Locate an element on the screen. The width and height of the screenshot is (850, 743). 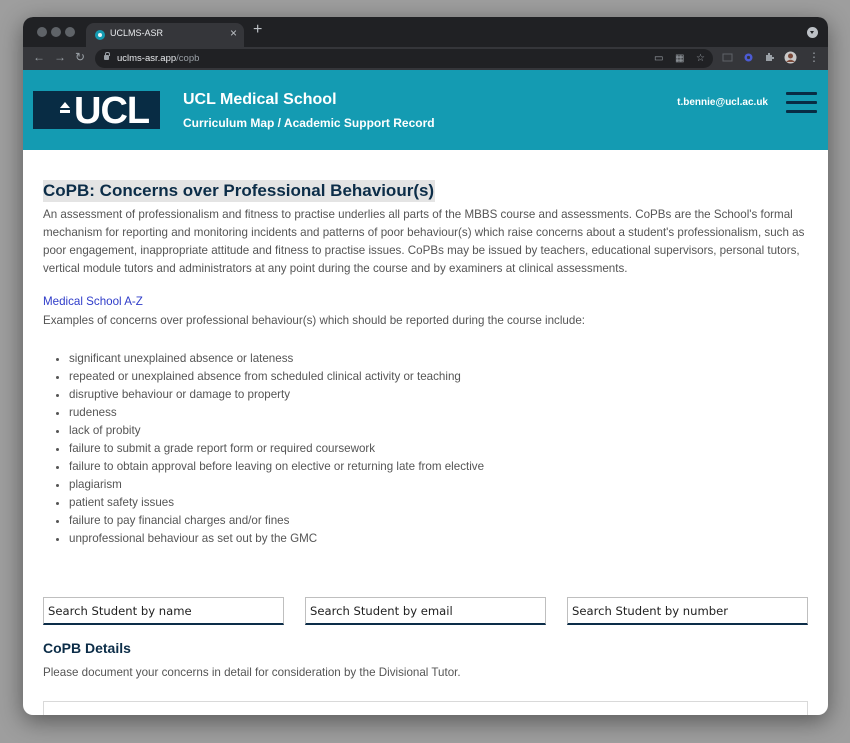
list-item: plagiarism is located at coordinates (276, 485).